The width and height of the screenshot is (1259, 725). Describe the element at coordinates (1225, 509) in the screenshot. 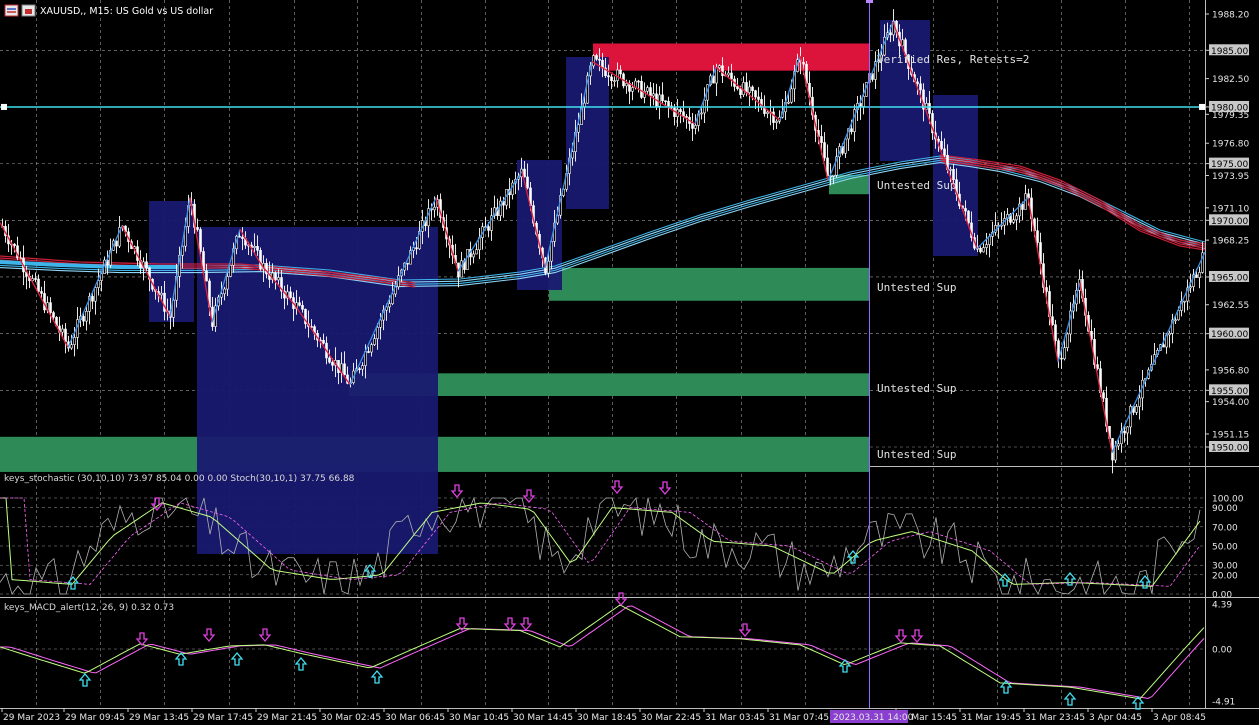

I see `stoch-tick-label: 90.00` at that location.